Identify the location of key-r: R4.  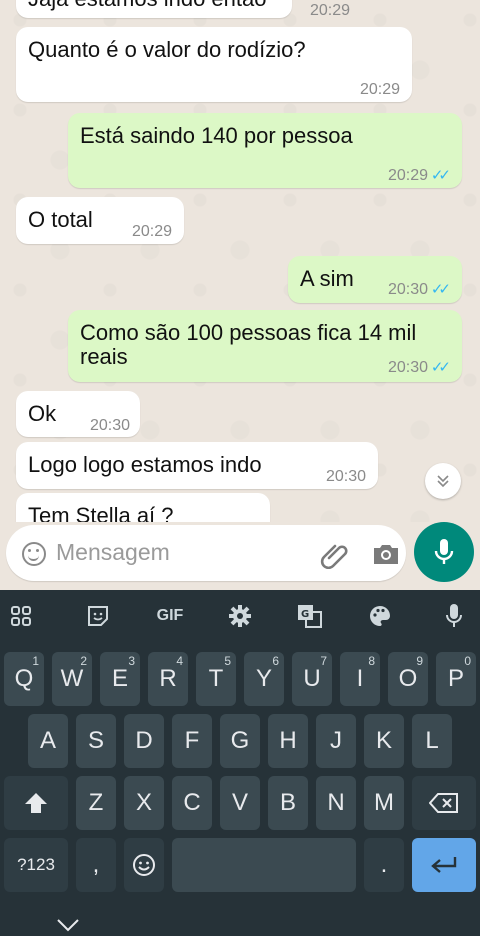
(168, 679).